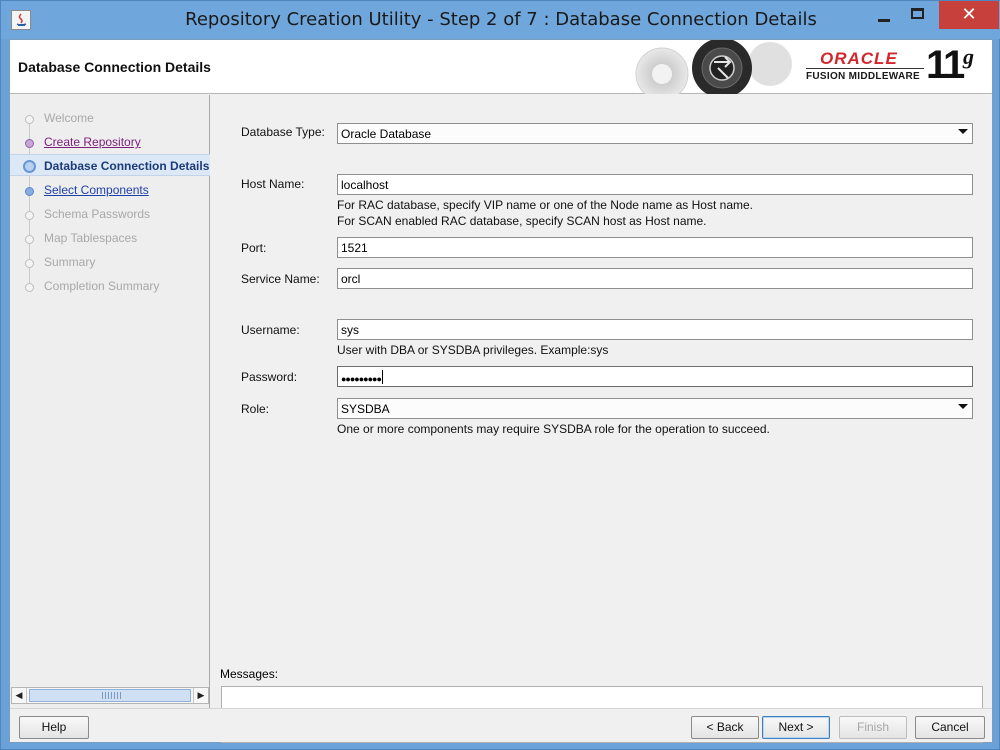  Describe the element at coordinates (91, 238) in the screenshot. I see `nav-step-label: Map Tablespaces` at that location.